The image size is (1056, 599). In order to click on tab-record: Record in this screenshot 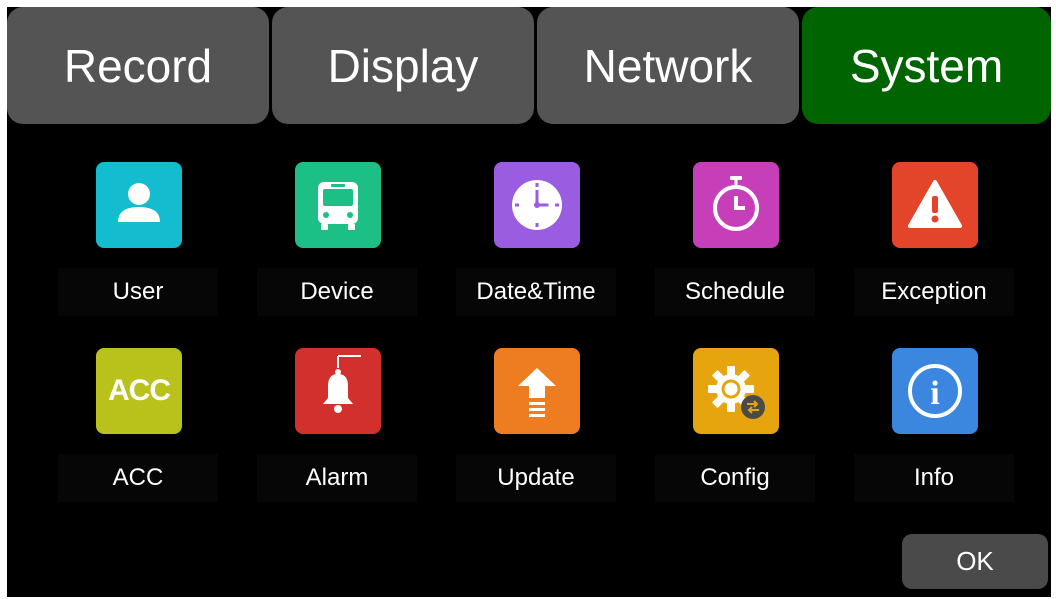, I will do `click(138, 65)`.